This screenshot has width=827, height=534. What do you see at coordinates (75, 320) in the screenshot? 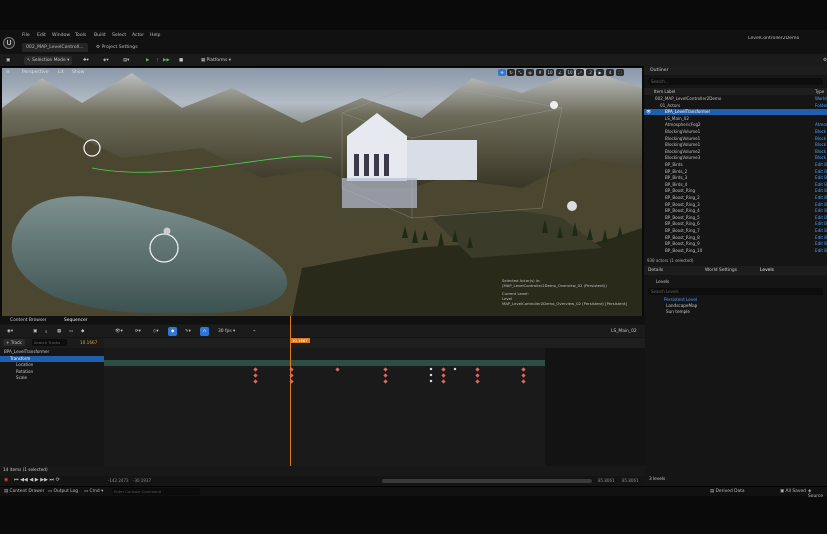
I see `tab-sequencer: Sequencer` at bounding box center [75, 320].